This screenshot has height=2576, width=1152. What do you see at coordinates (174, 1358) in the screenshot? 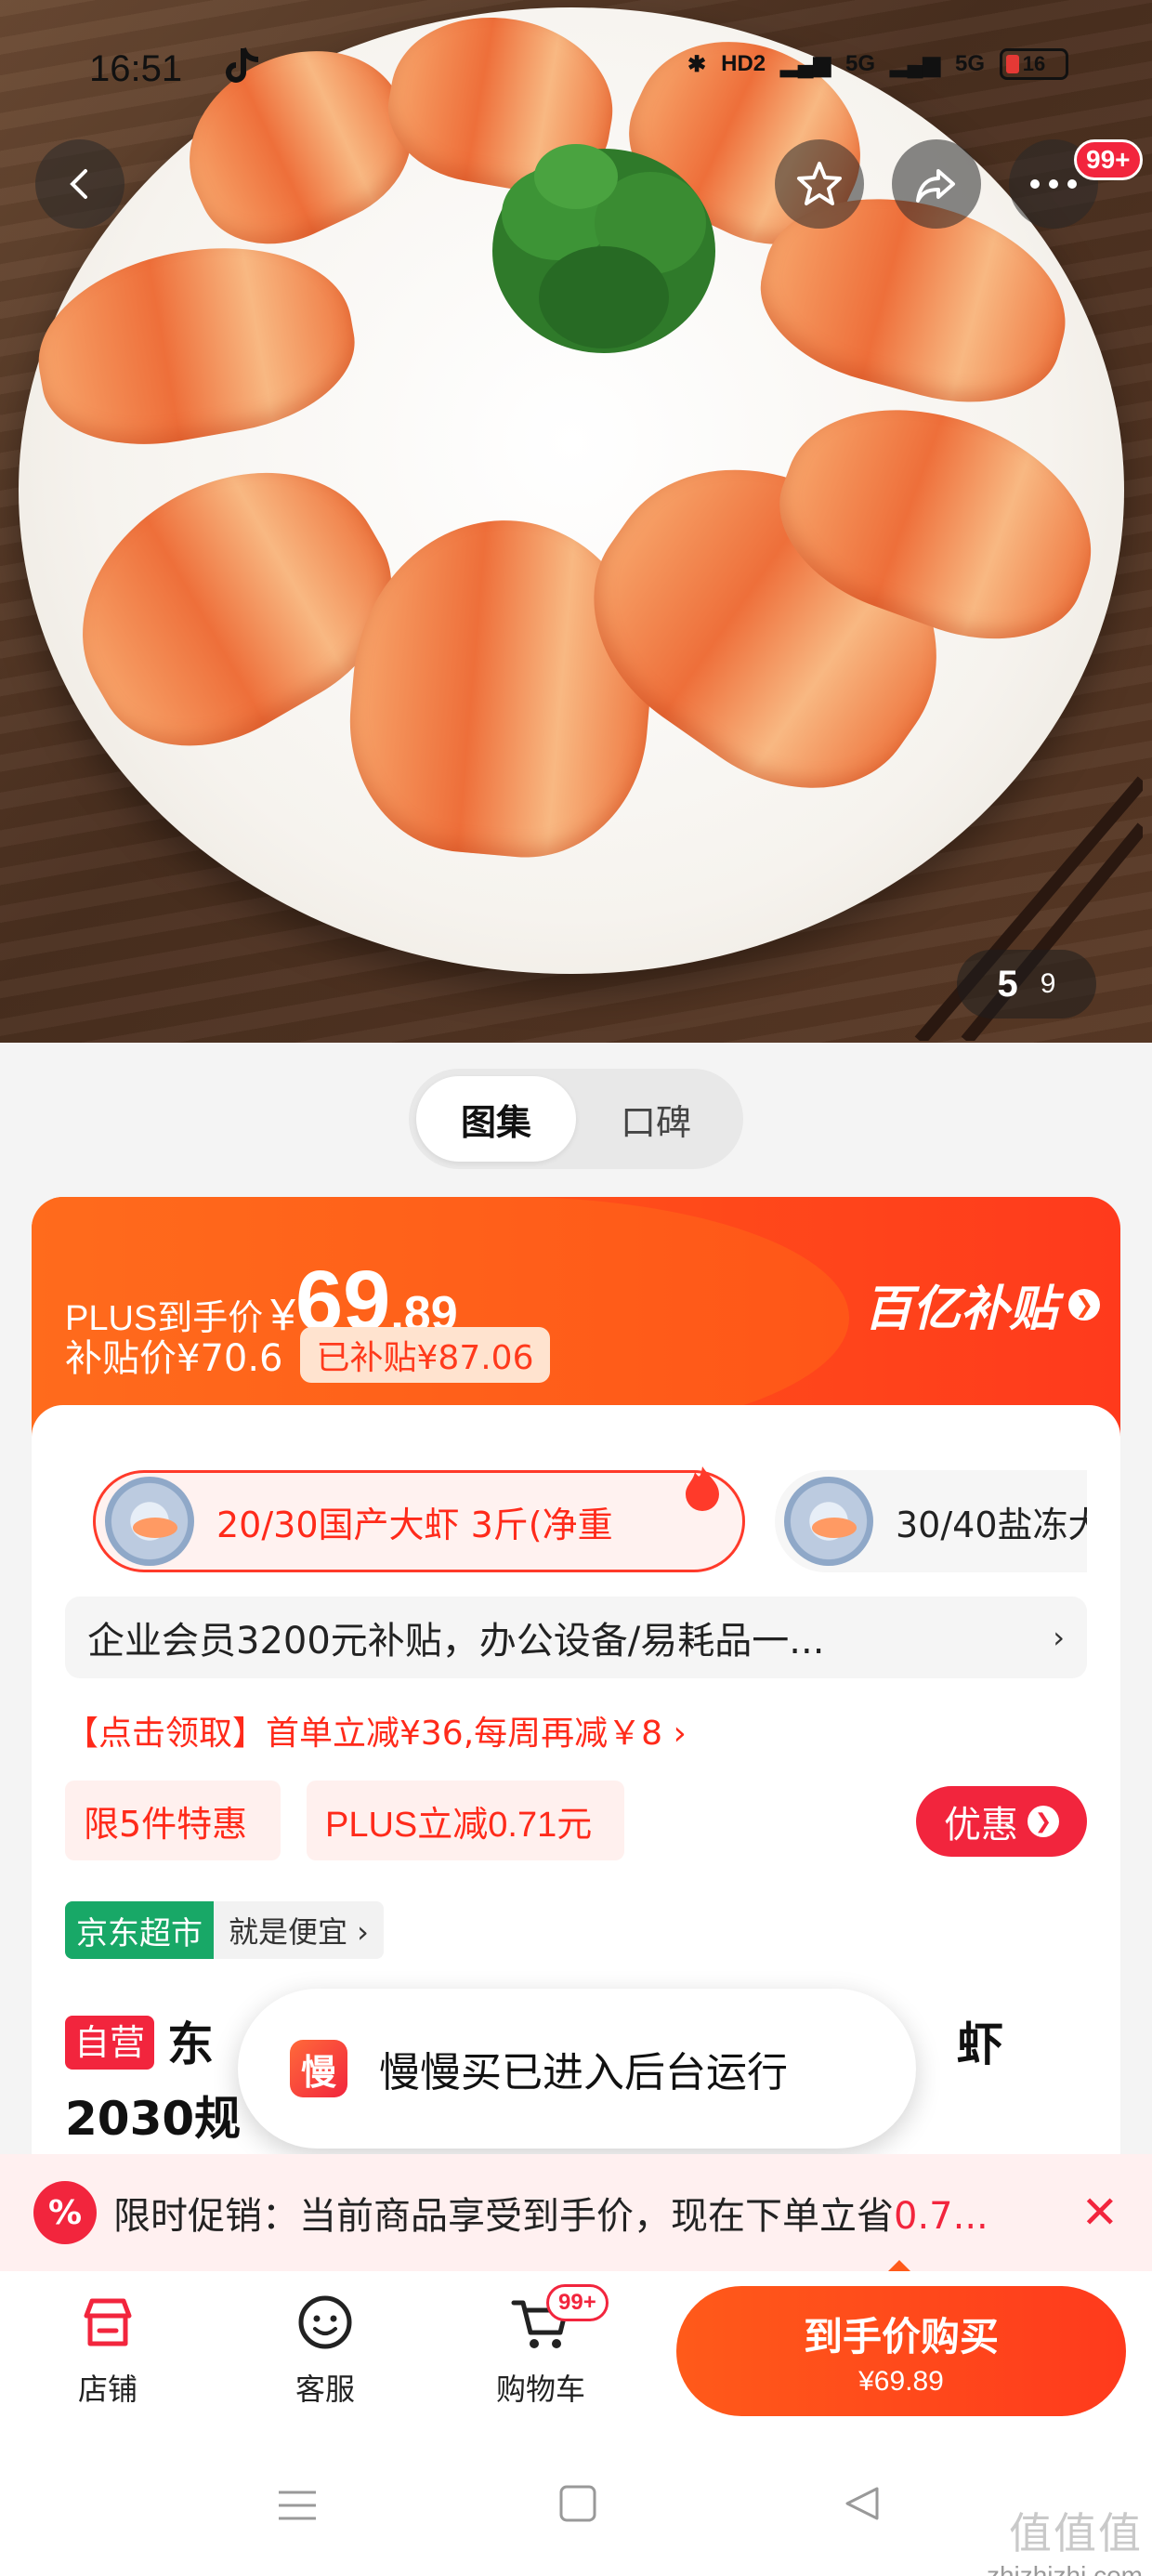
I see `subsidy-price: 补贴价¥70.6` at bounding box center [174, 1358].